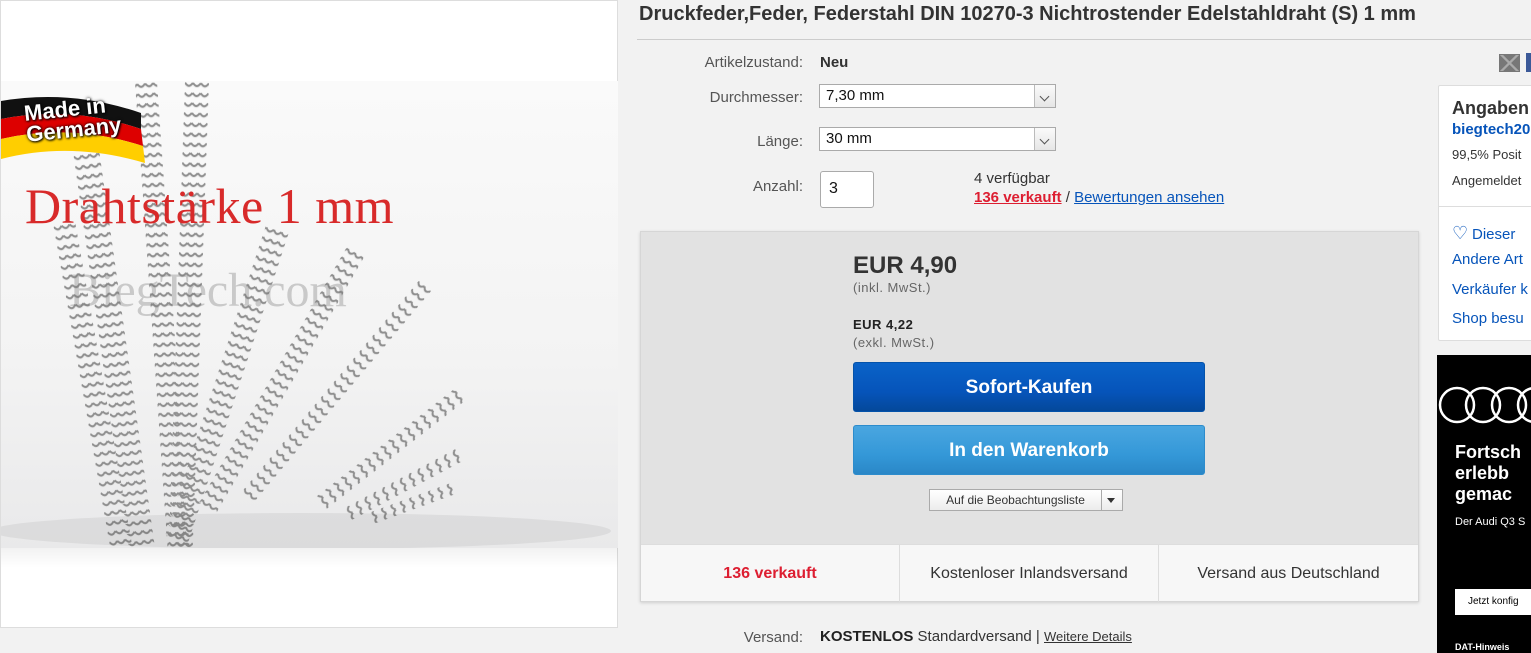 The width and height of the screenshot is (1531, 653). Describe the element at coordinates (892, 287) in the screenshot. I see `price-vat-note: (inkl. MwSt.)` at that location.